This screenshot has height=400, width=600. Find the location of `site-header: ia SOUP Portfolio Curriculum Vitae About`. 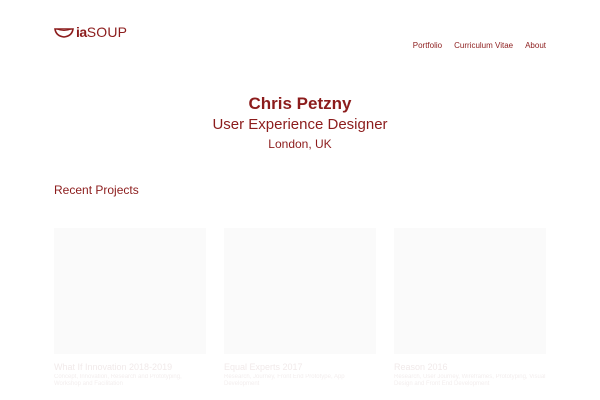

site-header: ia SOUP Portfolio Curriculum Vitae About is located at coordinates (300, 37).